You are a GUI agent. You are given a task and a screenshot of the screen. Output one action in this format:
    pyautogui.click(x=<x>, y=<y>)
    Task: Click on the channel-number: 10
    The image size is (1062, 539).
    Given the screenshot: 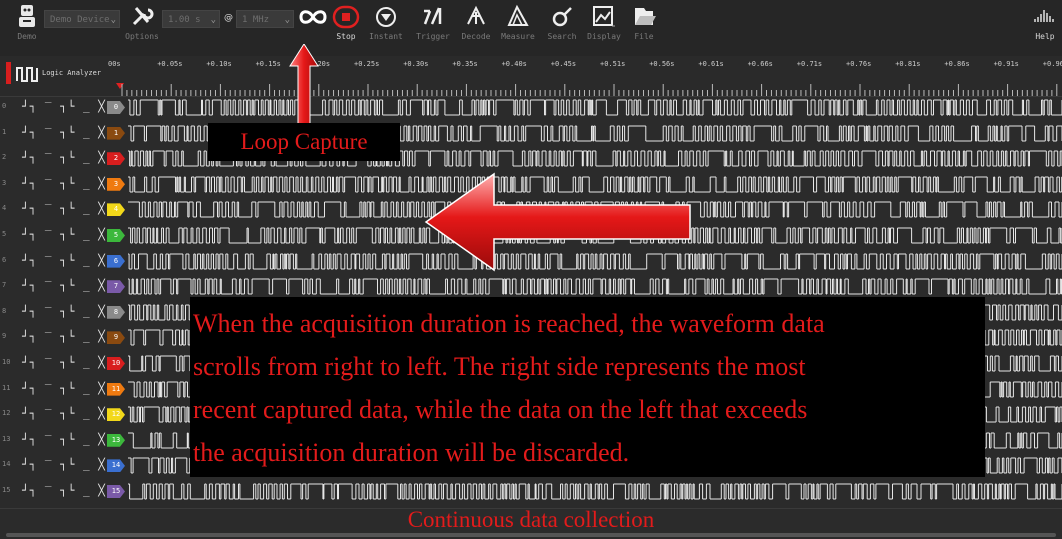 What is the action you would take?
    pyautogui.click(x=6, y=362)
    